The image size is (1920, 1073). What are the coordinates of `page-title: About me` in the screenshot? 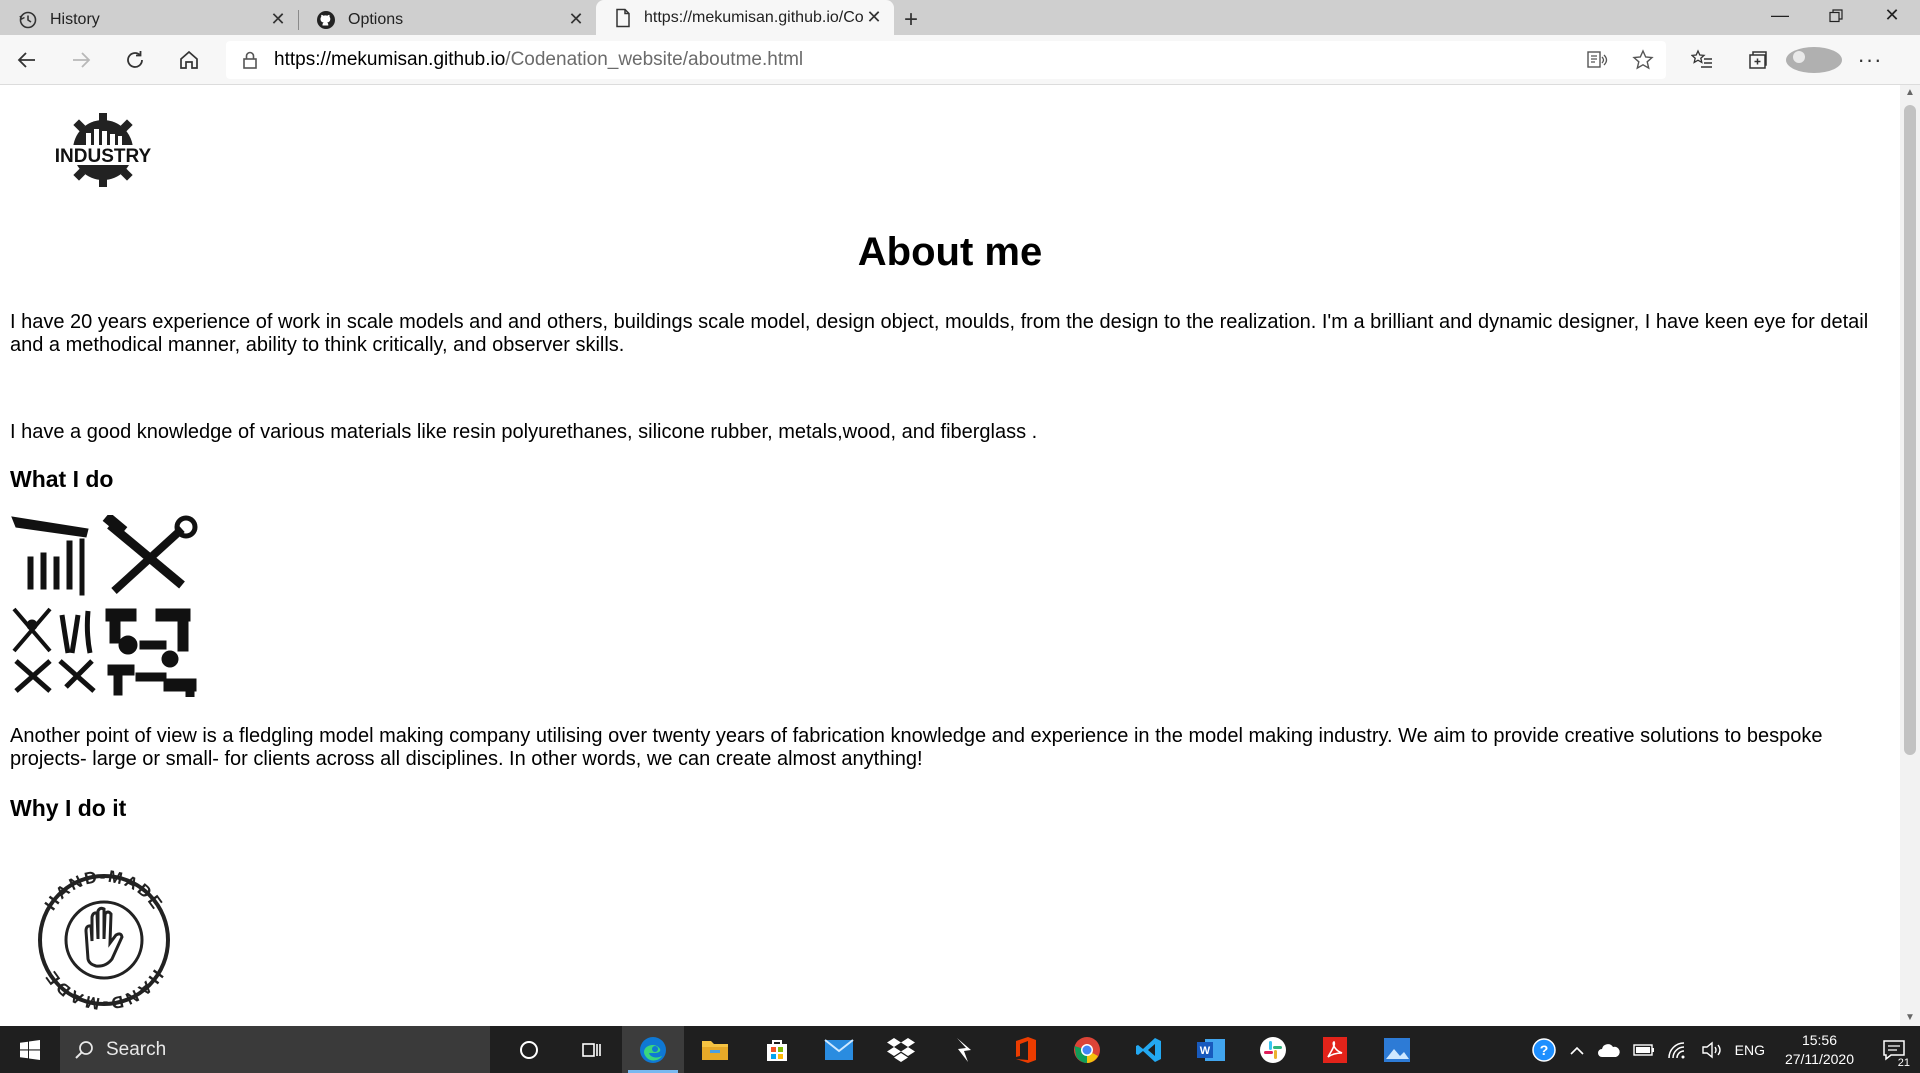 It's located at (950, 252).